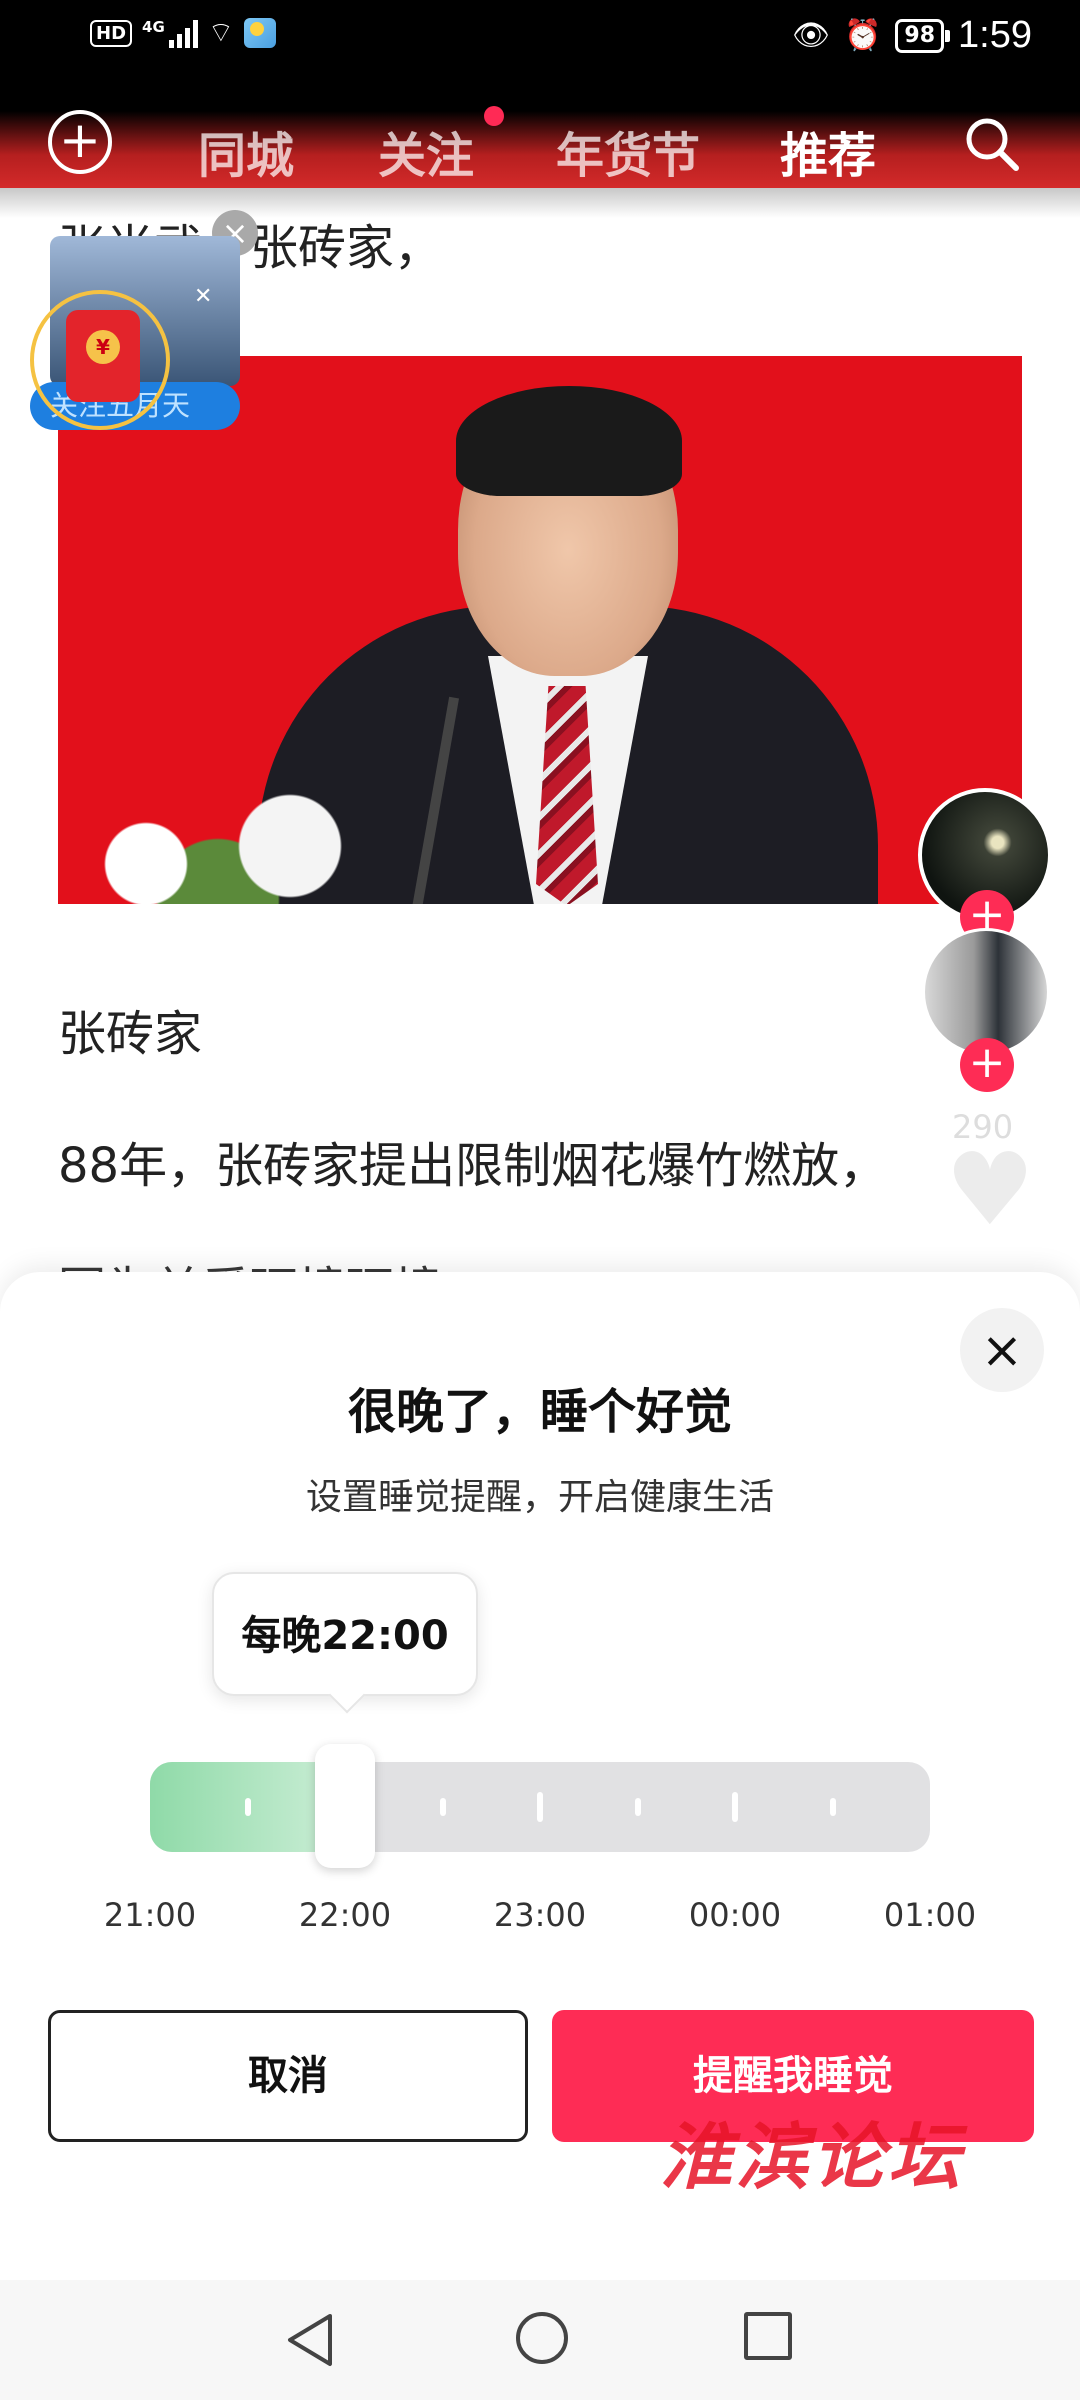 The image size is (1080, 2400). I want to click on widget-close-icon: ✕, so click(203, 296).